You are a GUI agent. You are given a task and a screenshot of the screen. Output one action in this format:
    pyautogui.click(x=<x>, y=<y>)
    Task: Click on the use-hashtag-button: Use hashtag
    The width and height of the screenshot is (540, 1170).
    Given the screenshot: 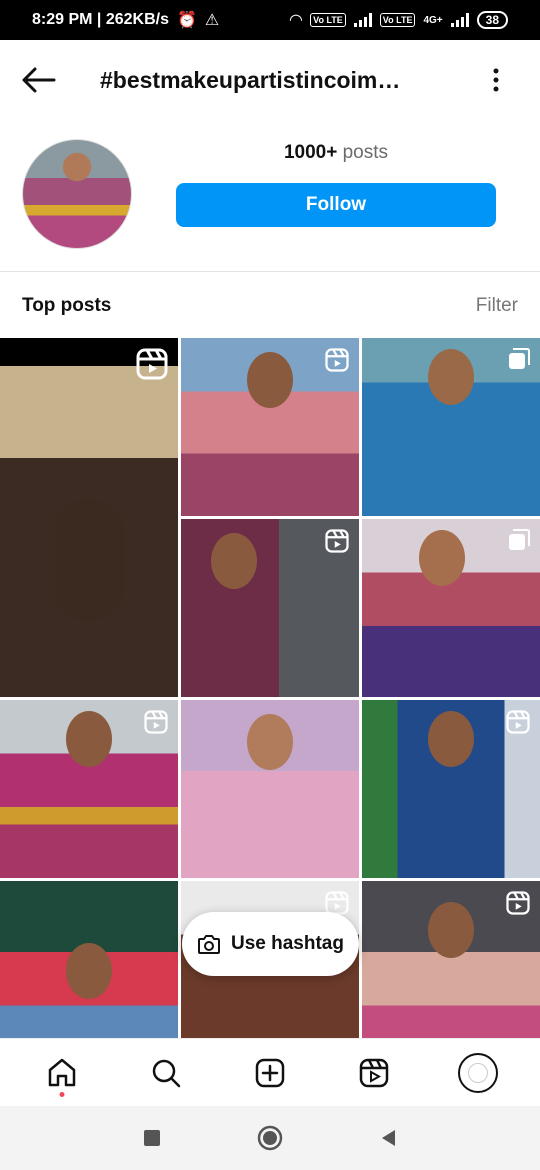 What is the action you would take?
    pyautogui.click(x=270, y=944)
    